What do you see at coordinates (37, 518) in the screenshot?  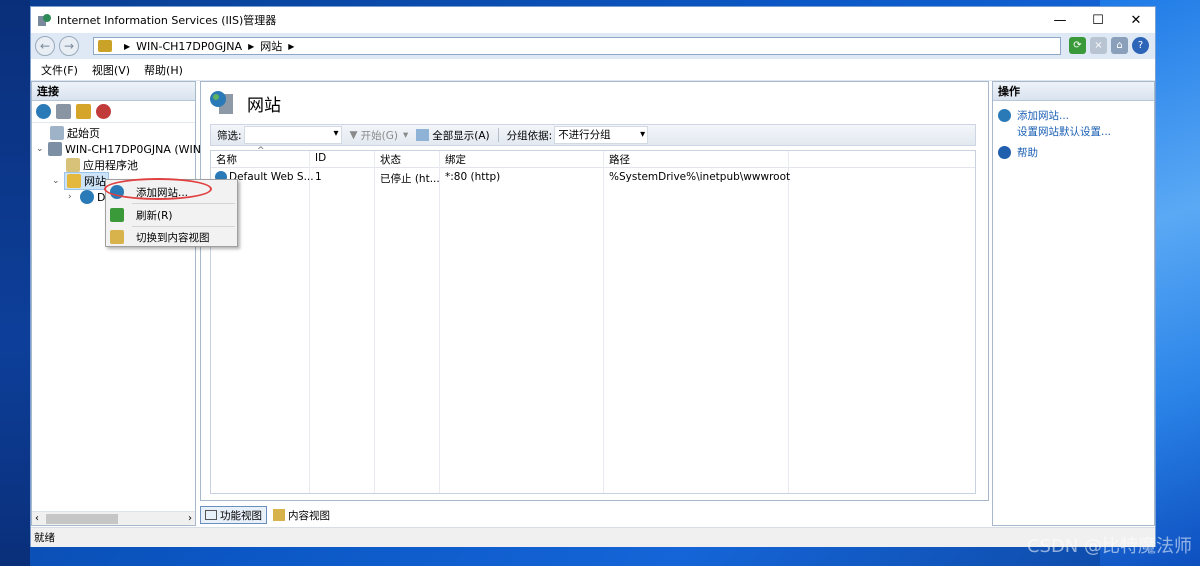 I see `scroll-left-icon: ‹` at bounding box center [37, 518].